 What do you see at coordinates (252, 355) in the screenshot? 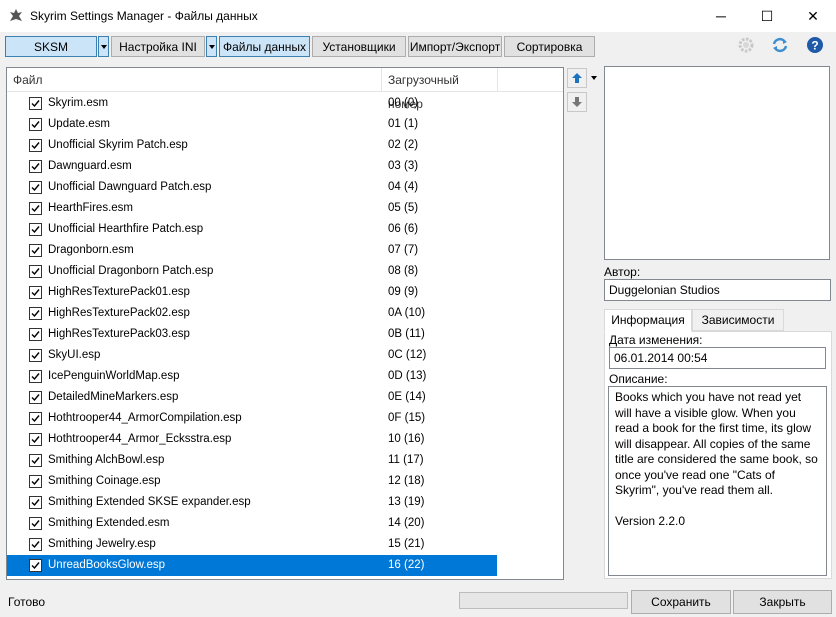
I see `plugin-row: SkyUI.esp 0C (12)` at bounding box center [252, 355].